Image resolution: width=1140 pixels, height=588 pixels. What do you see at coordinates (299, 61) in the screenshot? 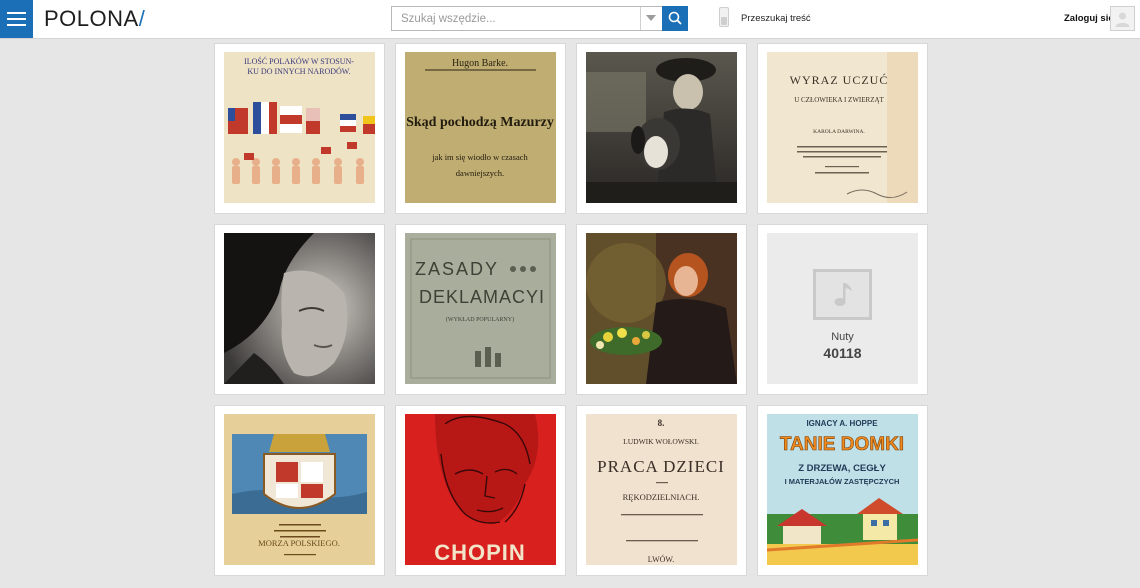
I see `poster-title-line-1: ILOŚĆ POLAKÓW W STOSUN-` at bounding box center [299, 61].